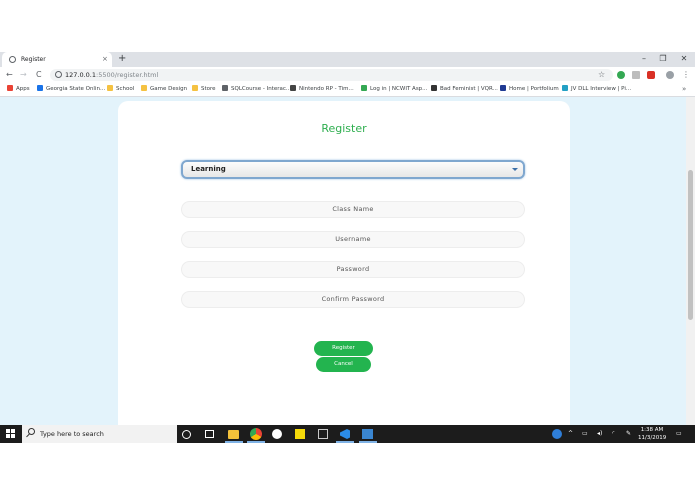  I want to click on bookmark-item: Home | Portfolium, so click(529, 89).